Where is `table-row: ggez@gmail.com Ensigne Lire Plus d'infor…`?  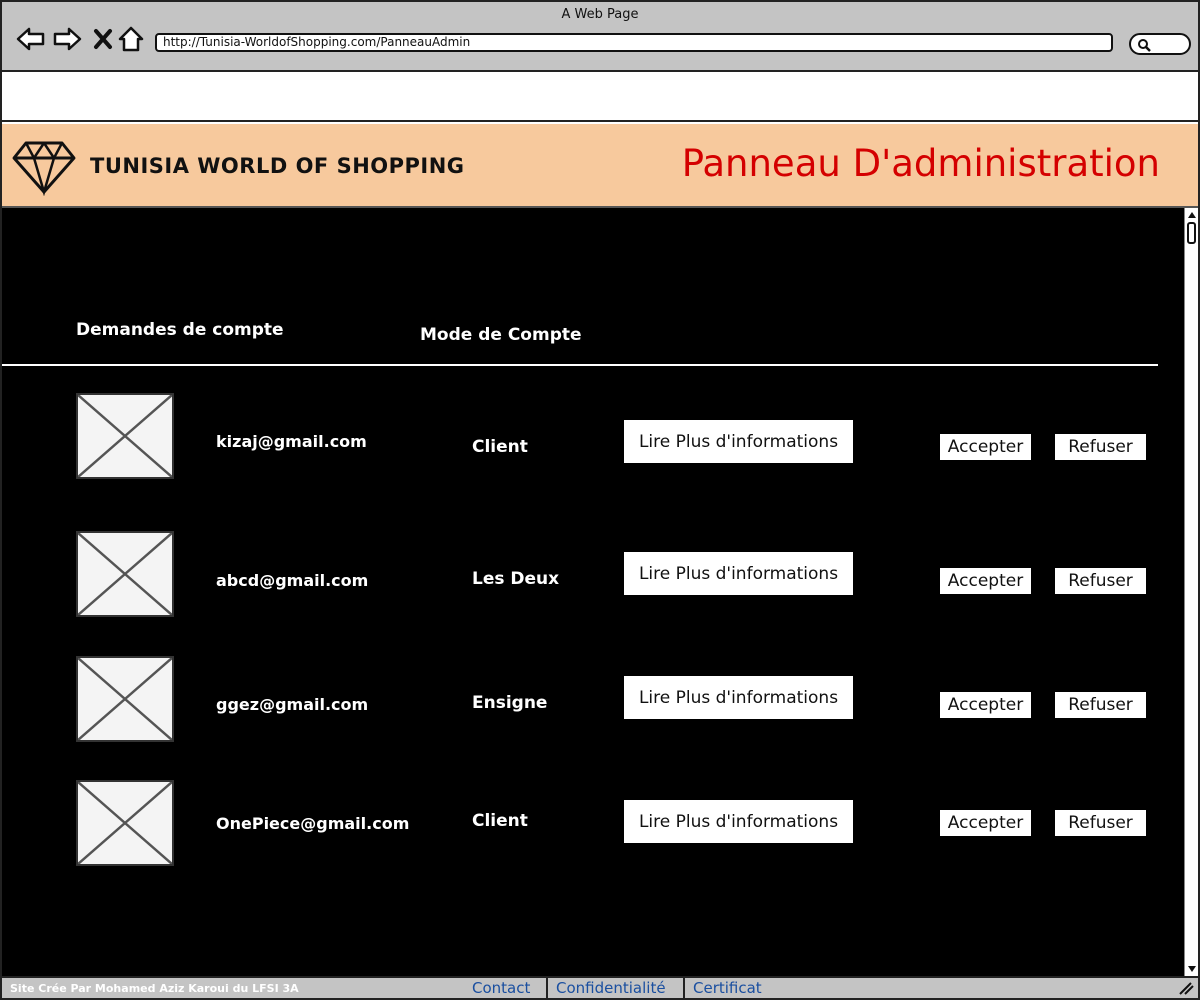 table-row: ggez@gmail.com Ensigne Lire Plus d'infor… is located at coordinates (593, 699).